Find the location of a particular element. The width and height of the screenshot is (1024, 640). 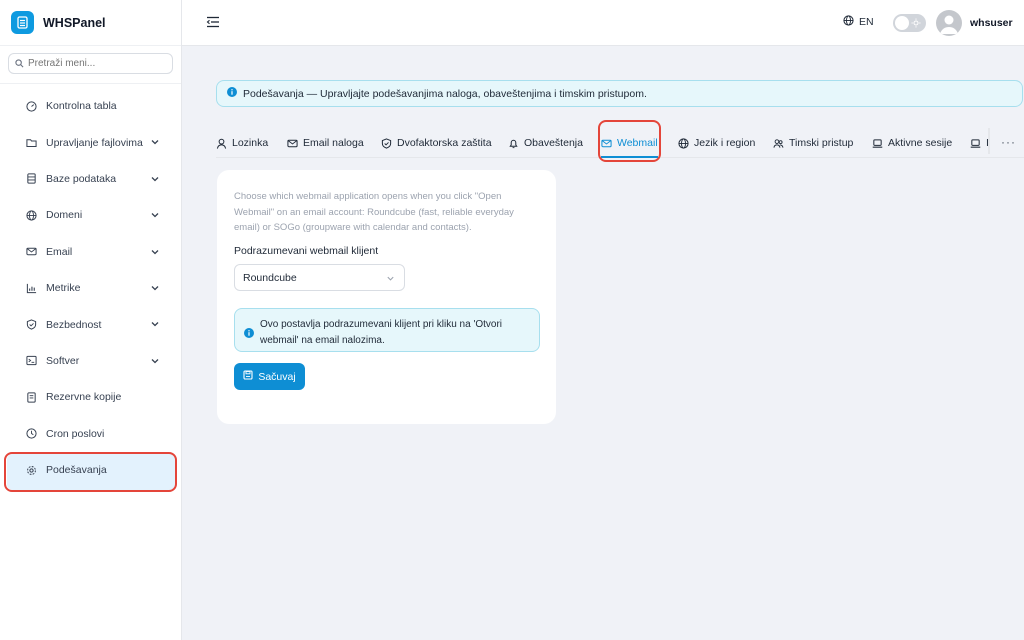

tab-obavestenja: Obaveštenja is located at coordinates (545, 143).